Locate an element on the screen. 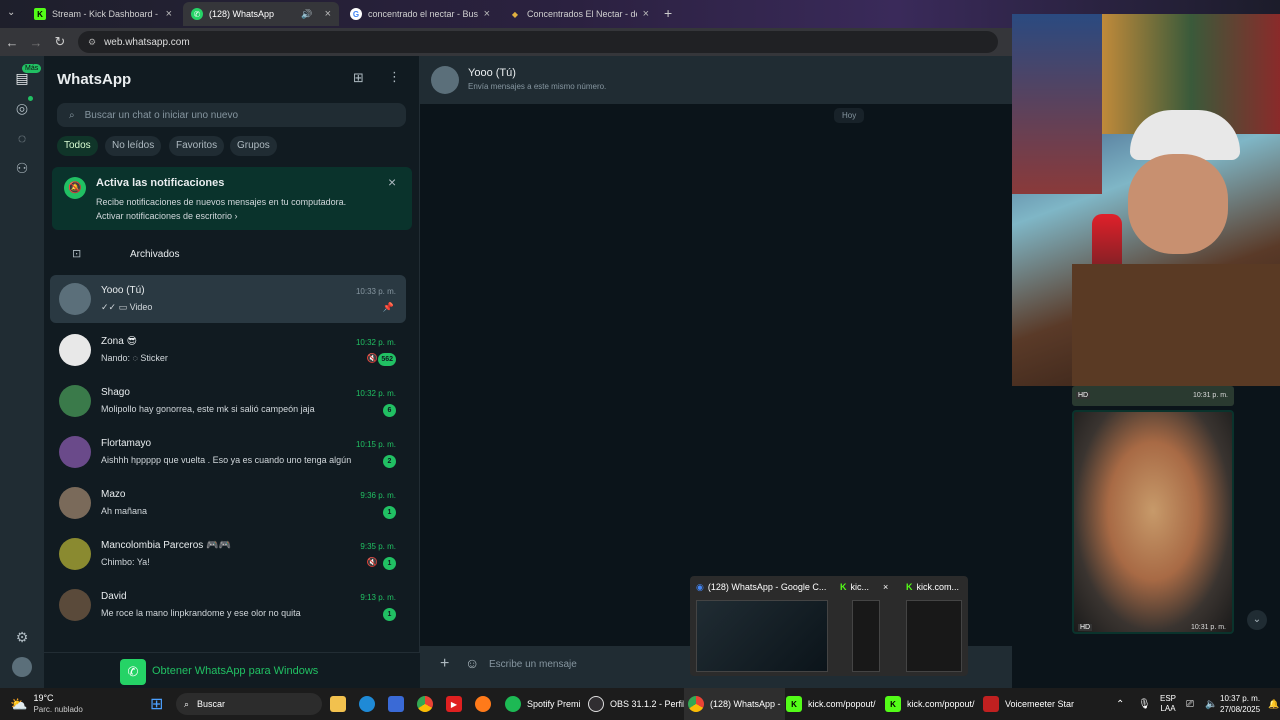 This screenshot has height=720, width=1280. notif-link: Activar notificaciones de escritorio › is located at coordinates (167, 216).